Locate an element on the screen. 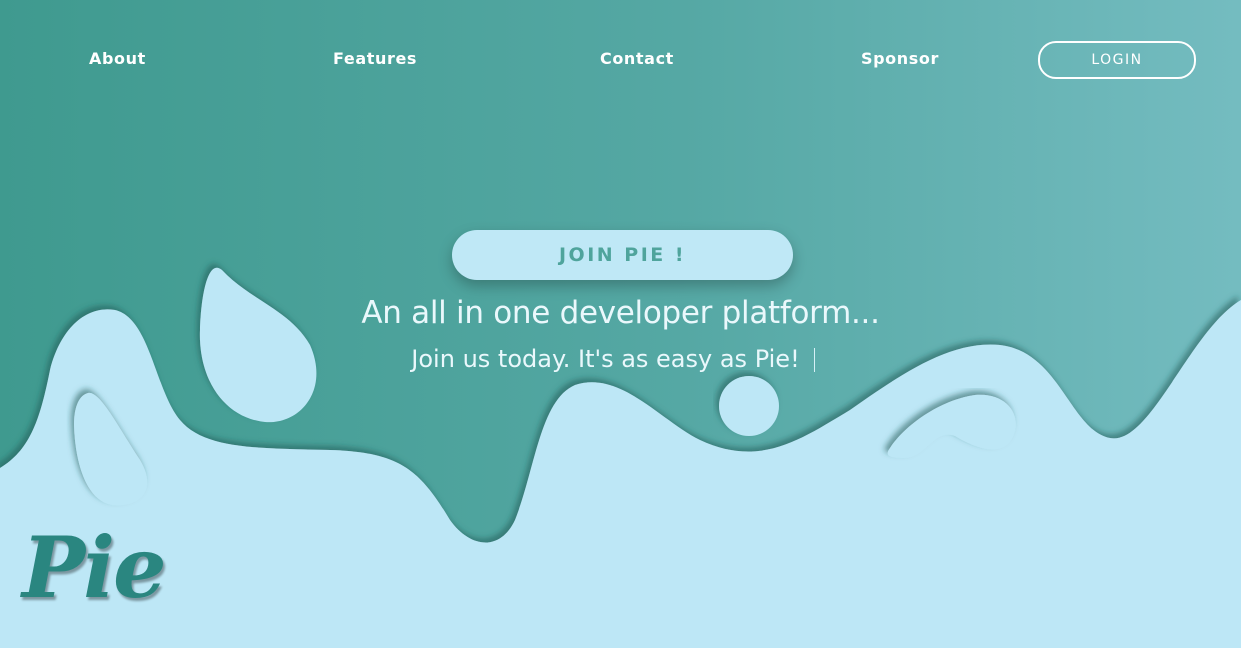 This screenshot has height=648, width=1241. typing-cursor is located at coordinates (814, 360).